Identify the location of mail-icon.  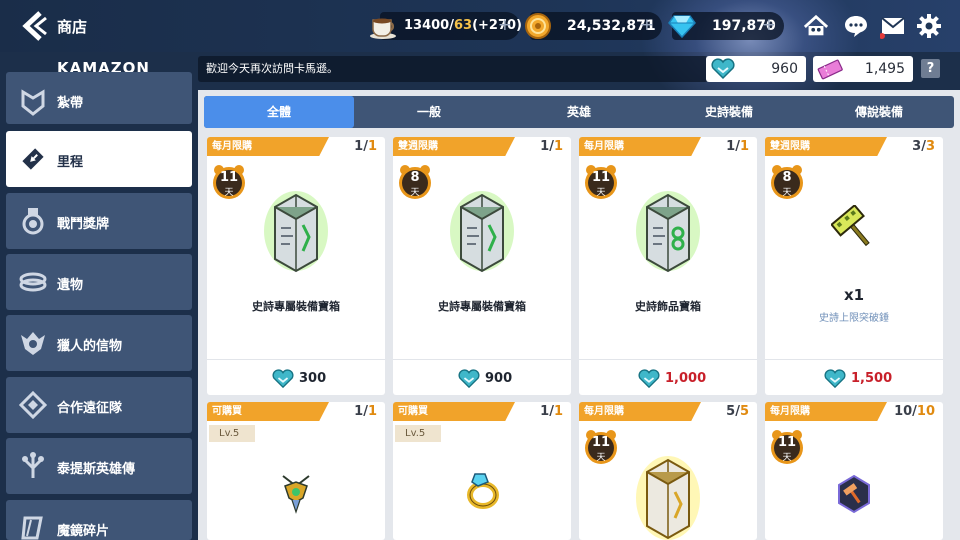
(893, 26).